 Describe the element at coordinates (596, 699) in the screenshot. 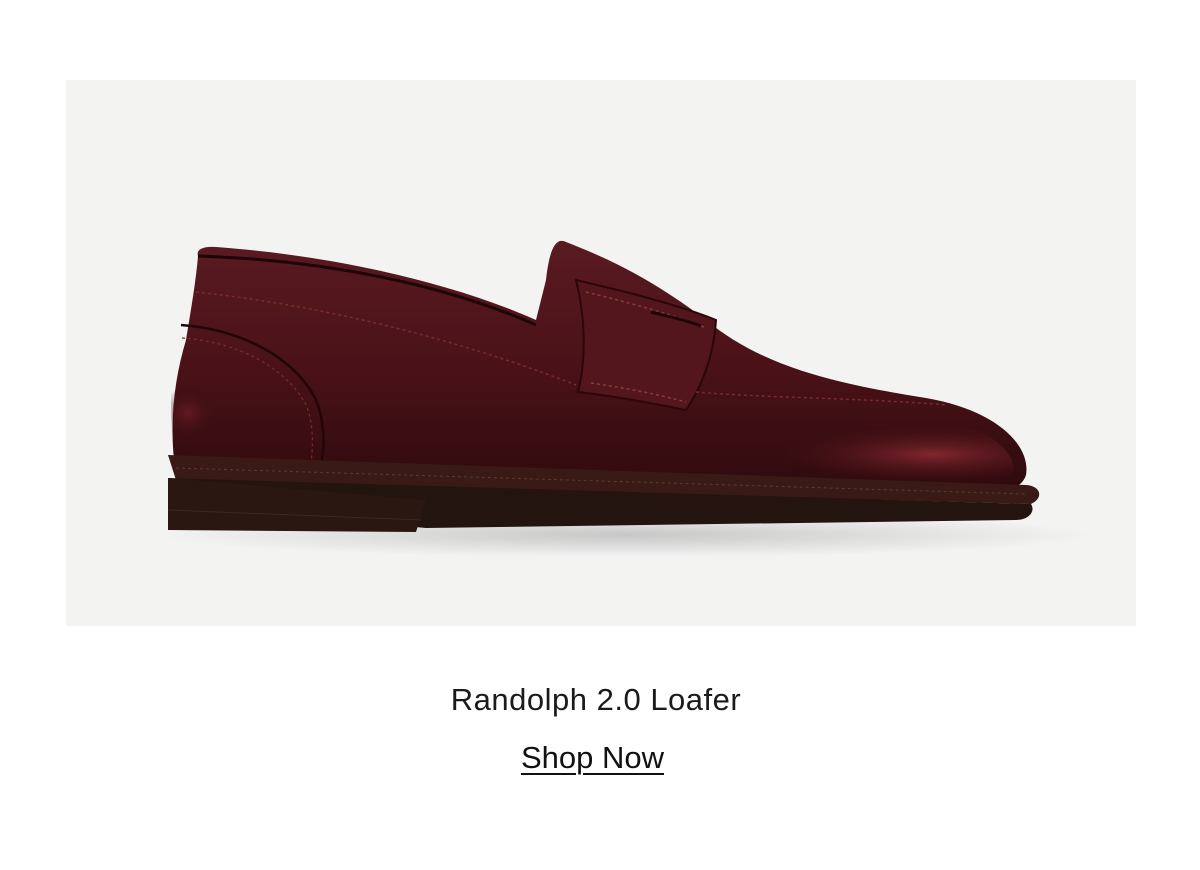

I see `product-name: Randolph 2.0 Loafer` at that location.